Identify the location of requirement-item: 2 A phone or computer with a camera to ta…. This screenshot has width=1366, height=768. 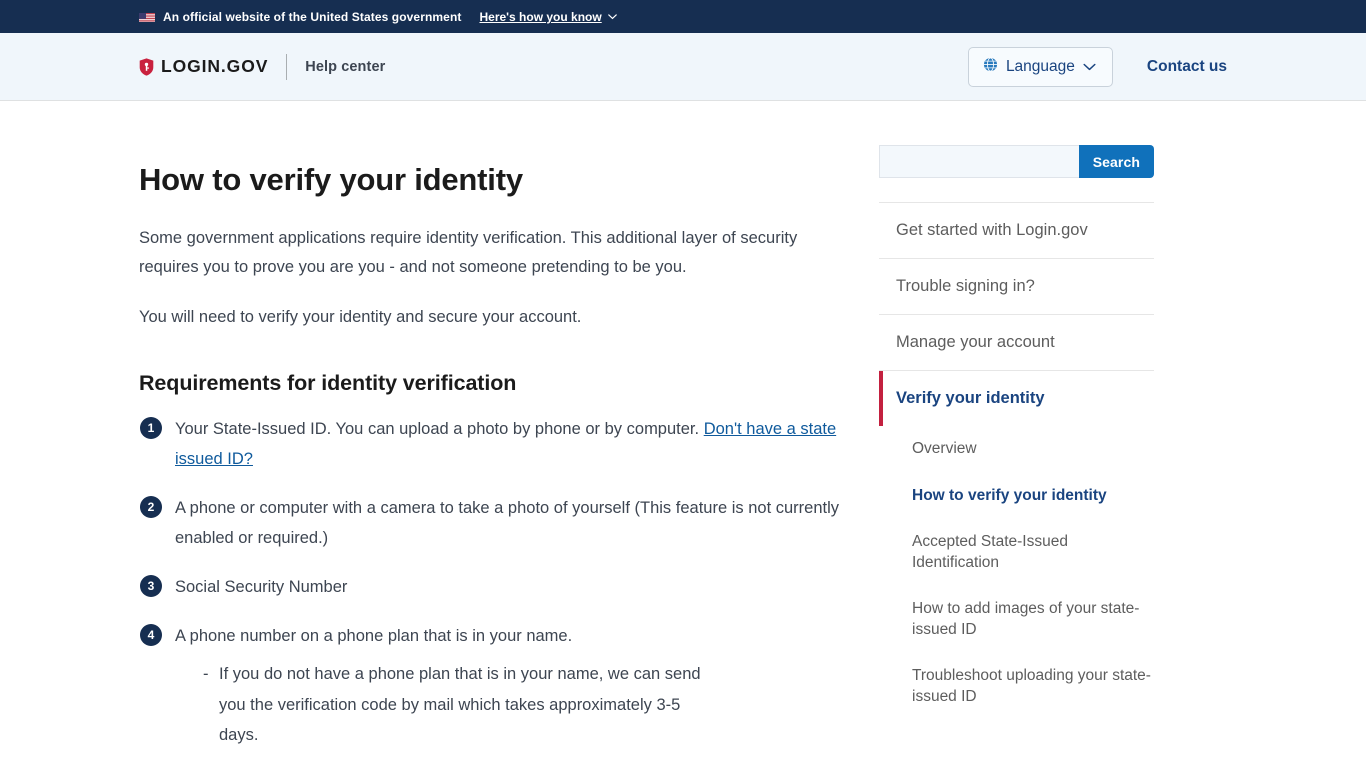
(489, 523).